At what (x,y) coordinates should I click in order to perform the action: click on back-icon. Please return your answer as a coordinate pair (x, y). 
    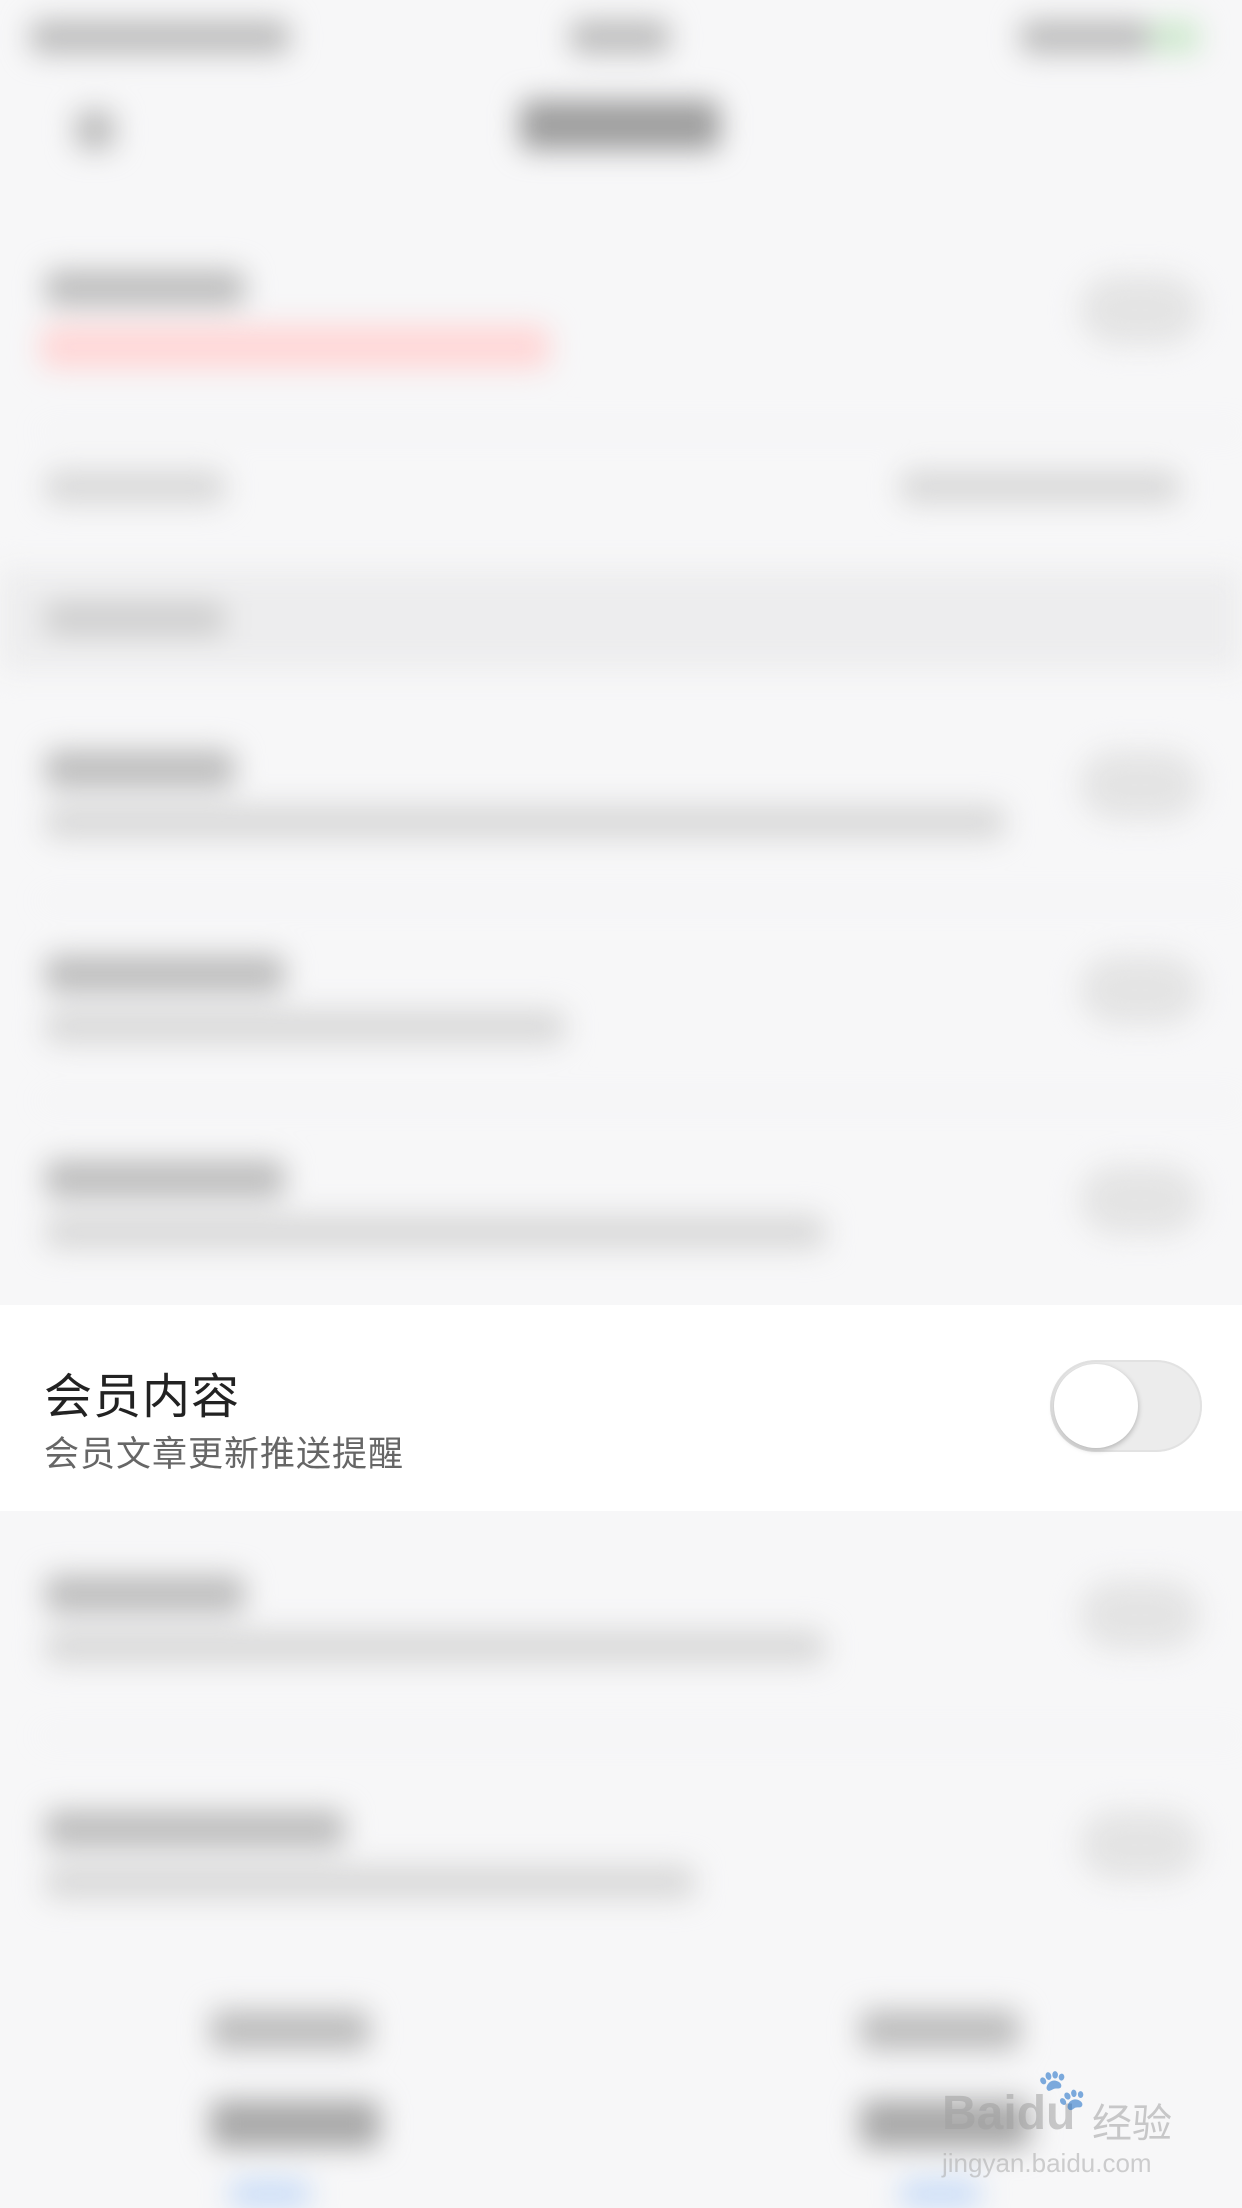
    Looking at the image, I should click on (95, 130).